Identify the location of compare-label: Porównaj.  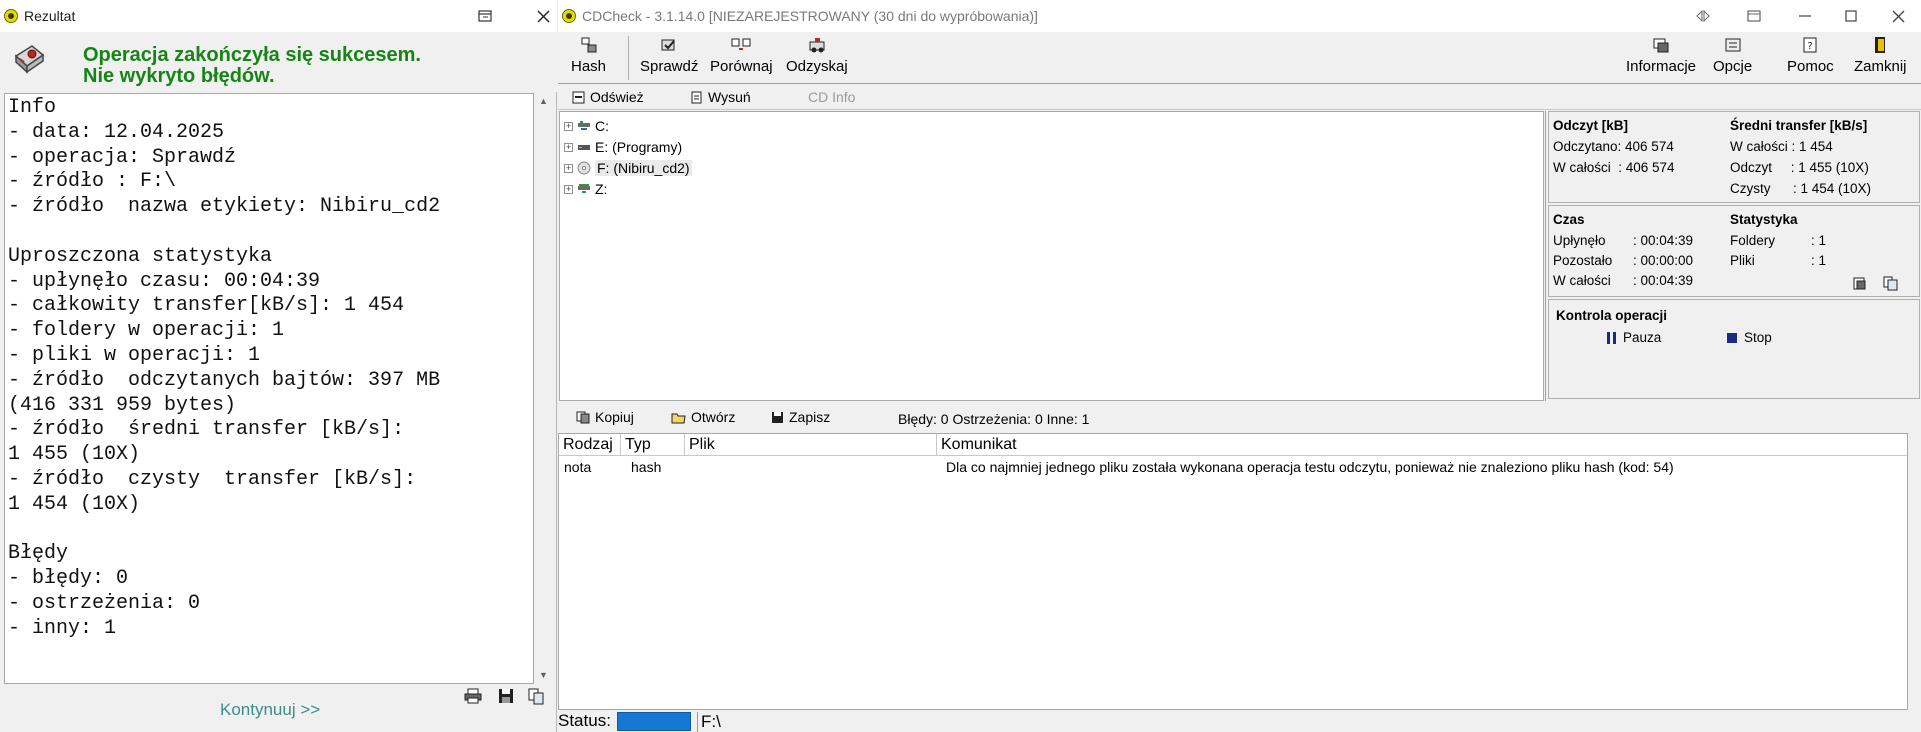
(741, 66).